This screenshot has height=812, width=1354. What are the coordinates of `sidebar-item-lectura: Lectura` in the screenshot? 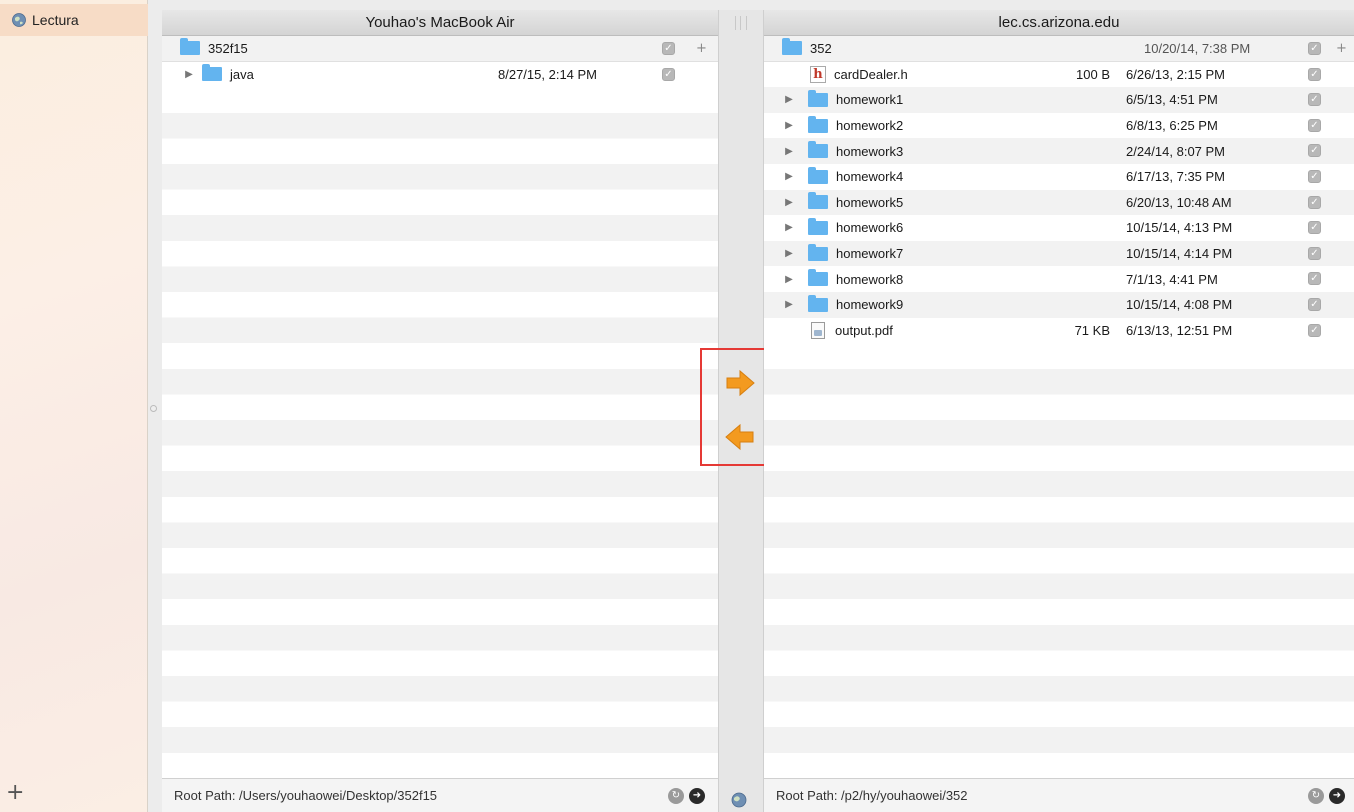 It's located at (74, 20).